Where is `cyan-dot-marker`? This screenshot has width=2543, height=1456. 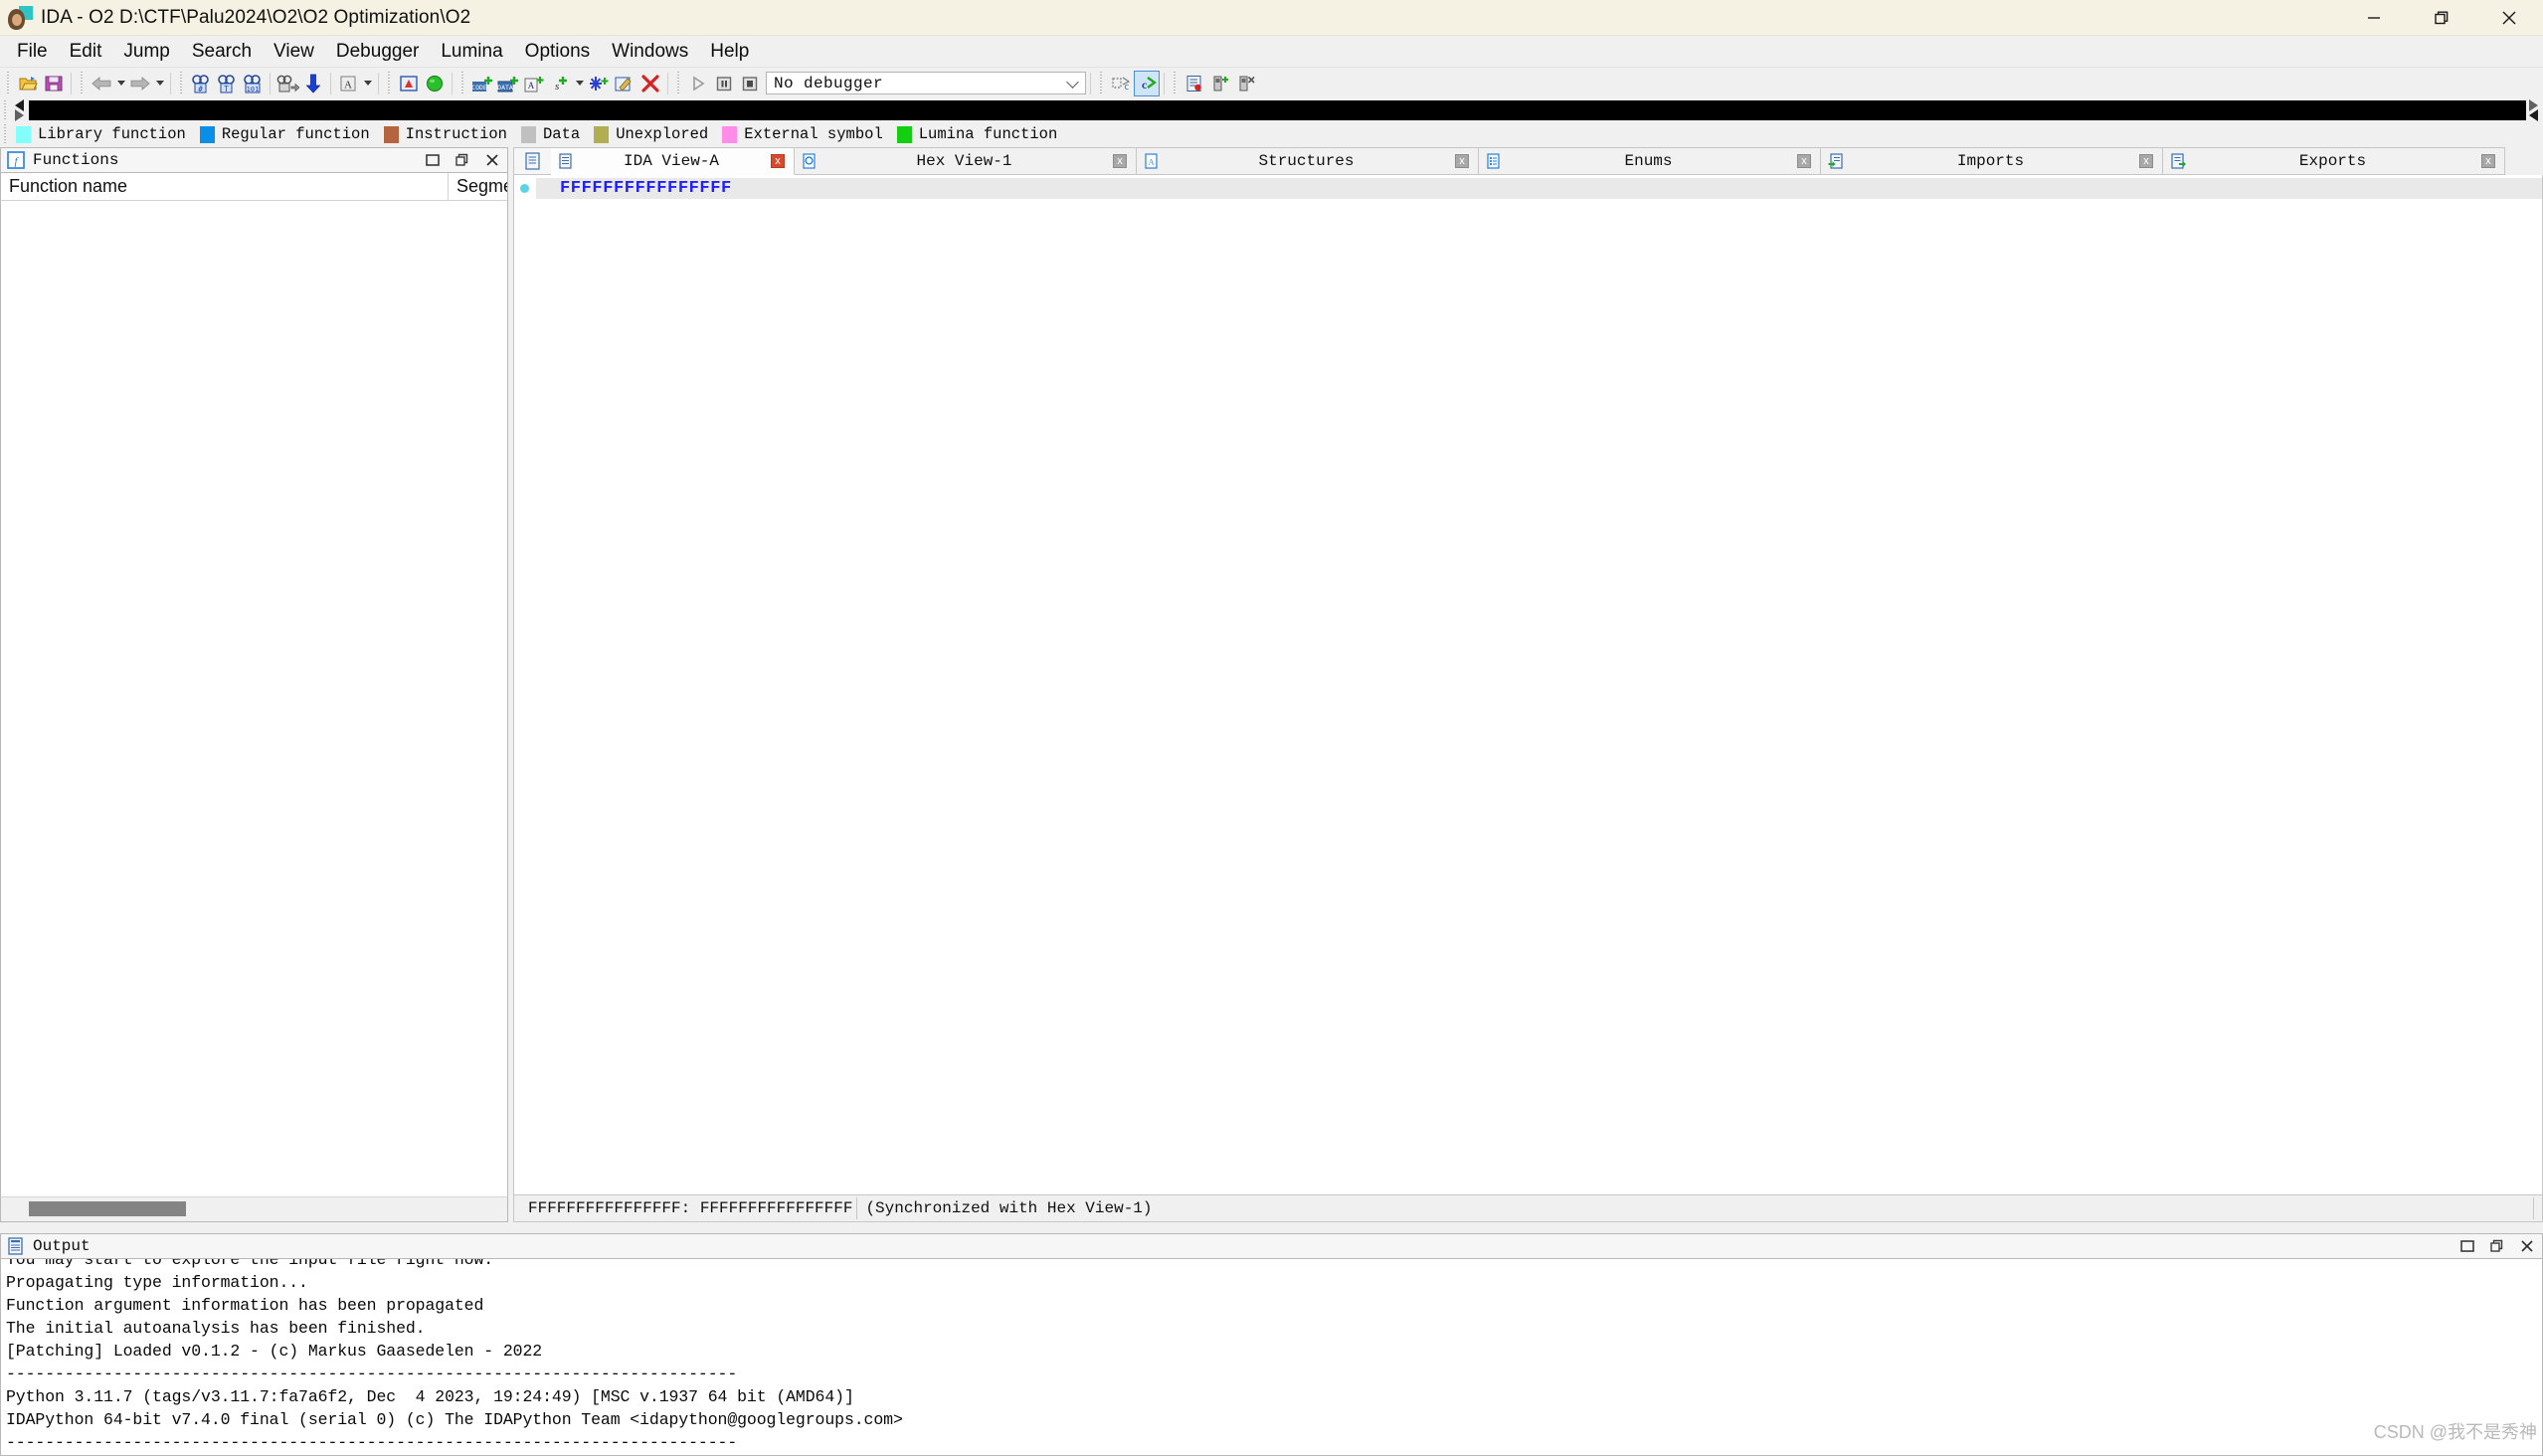 cyan-dot-marker is located at coordinates (525, 188).